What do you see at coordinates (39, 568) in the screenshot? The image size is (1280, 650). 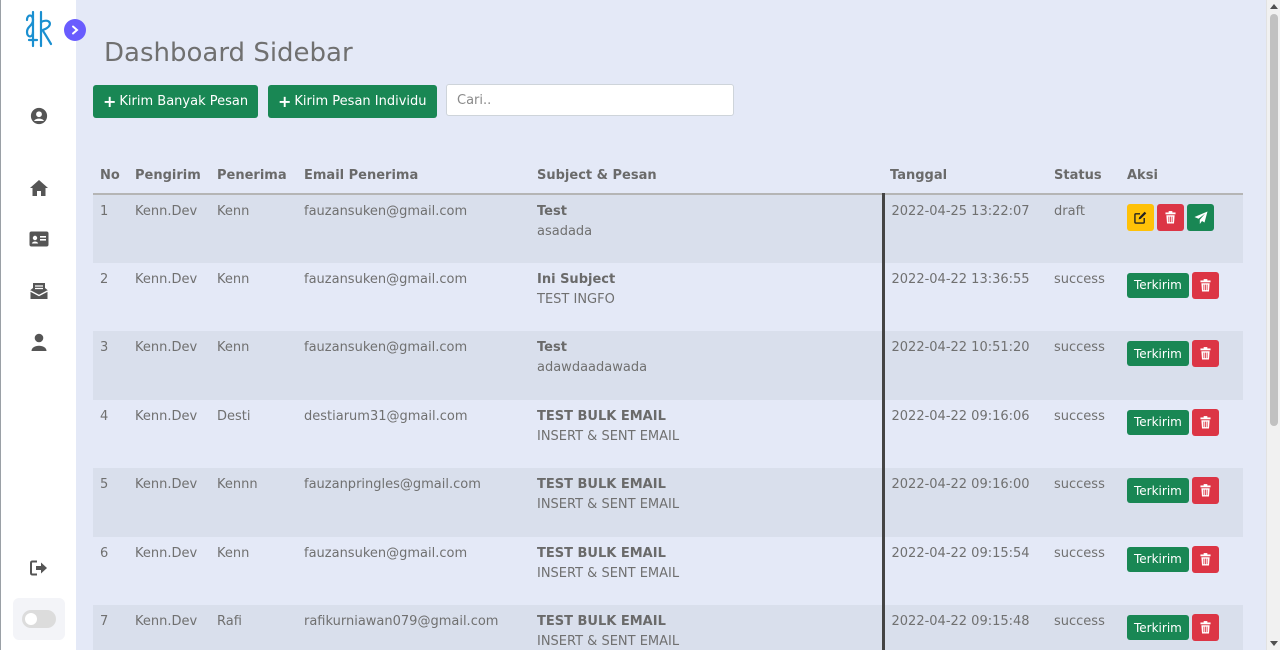 I see `logout-icon` at bounding box center [39, 568].